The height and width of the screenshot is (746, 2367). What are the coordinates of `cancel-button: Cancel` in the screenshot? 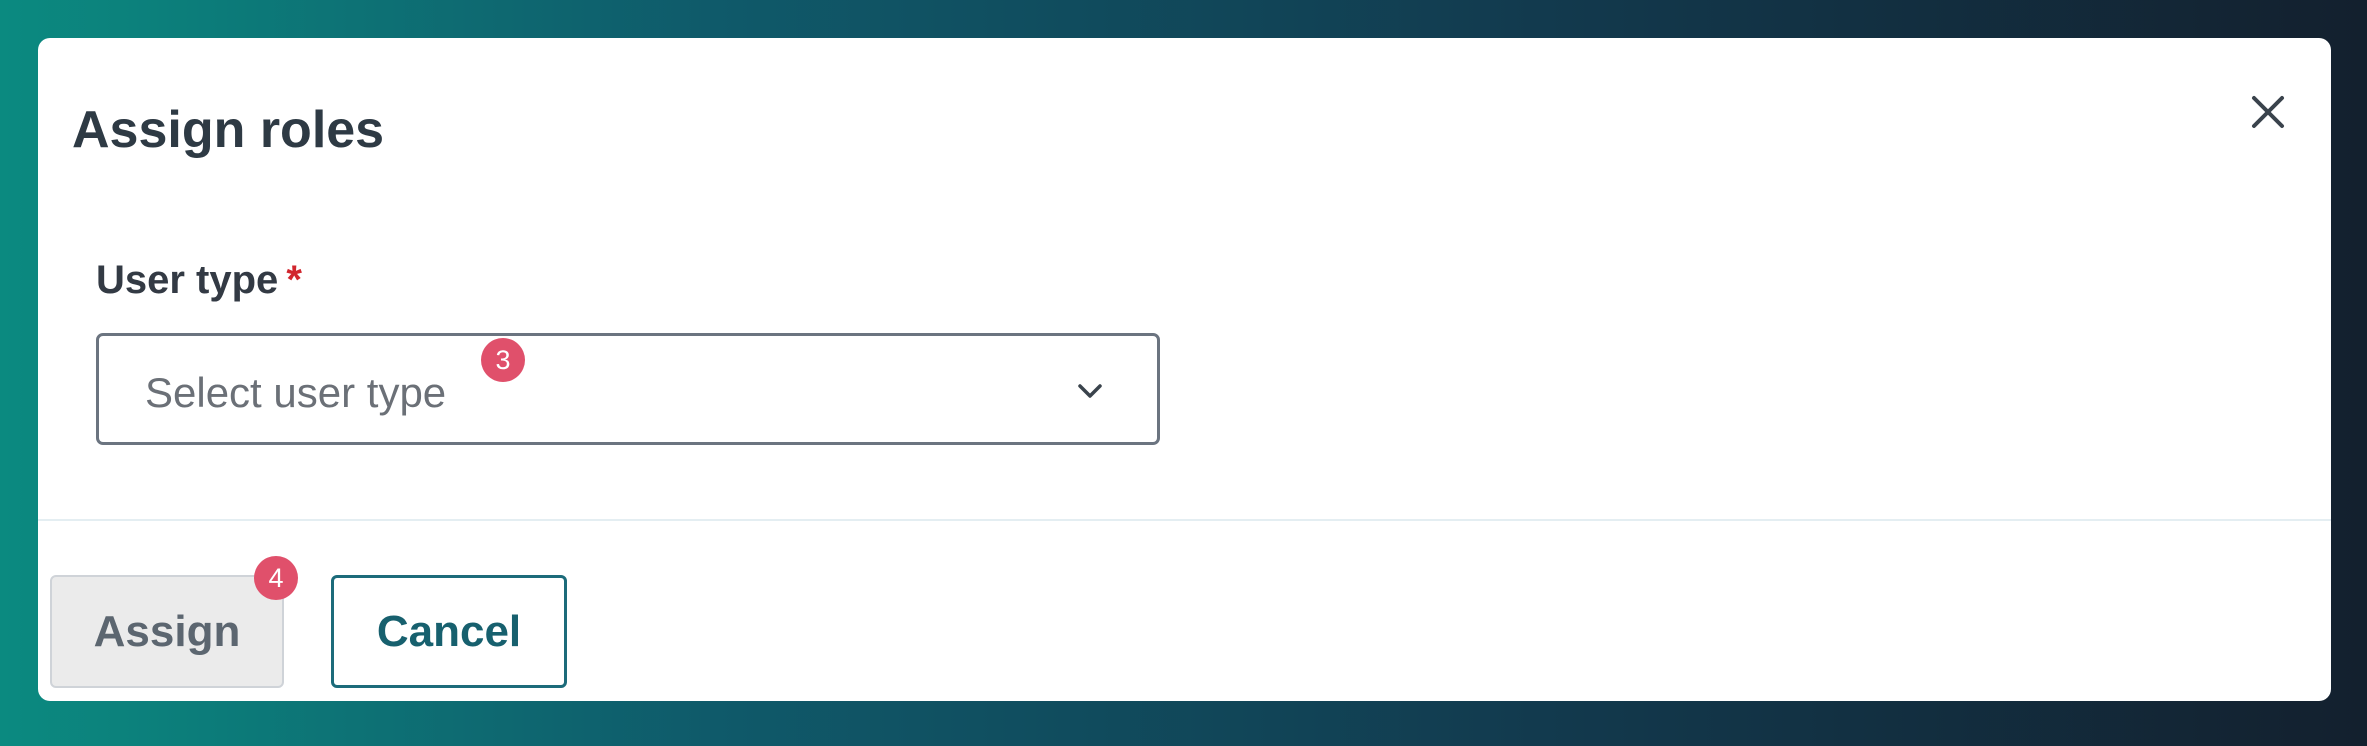 It's located at (449, 631).